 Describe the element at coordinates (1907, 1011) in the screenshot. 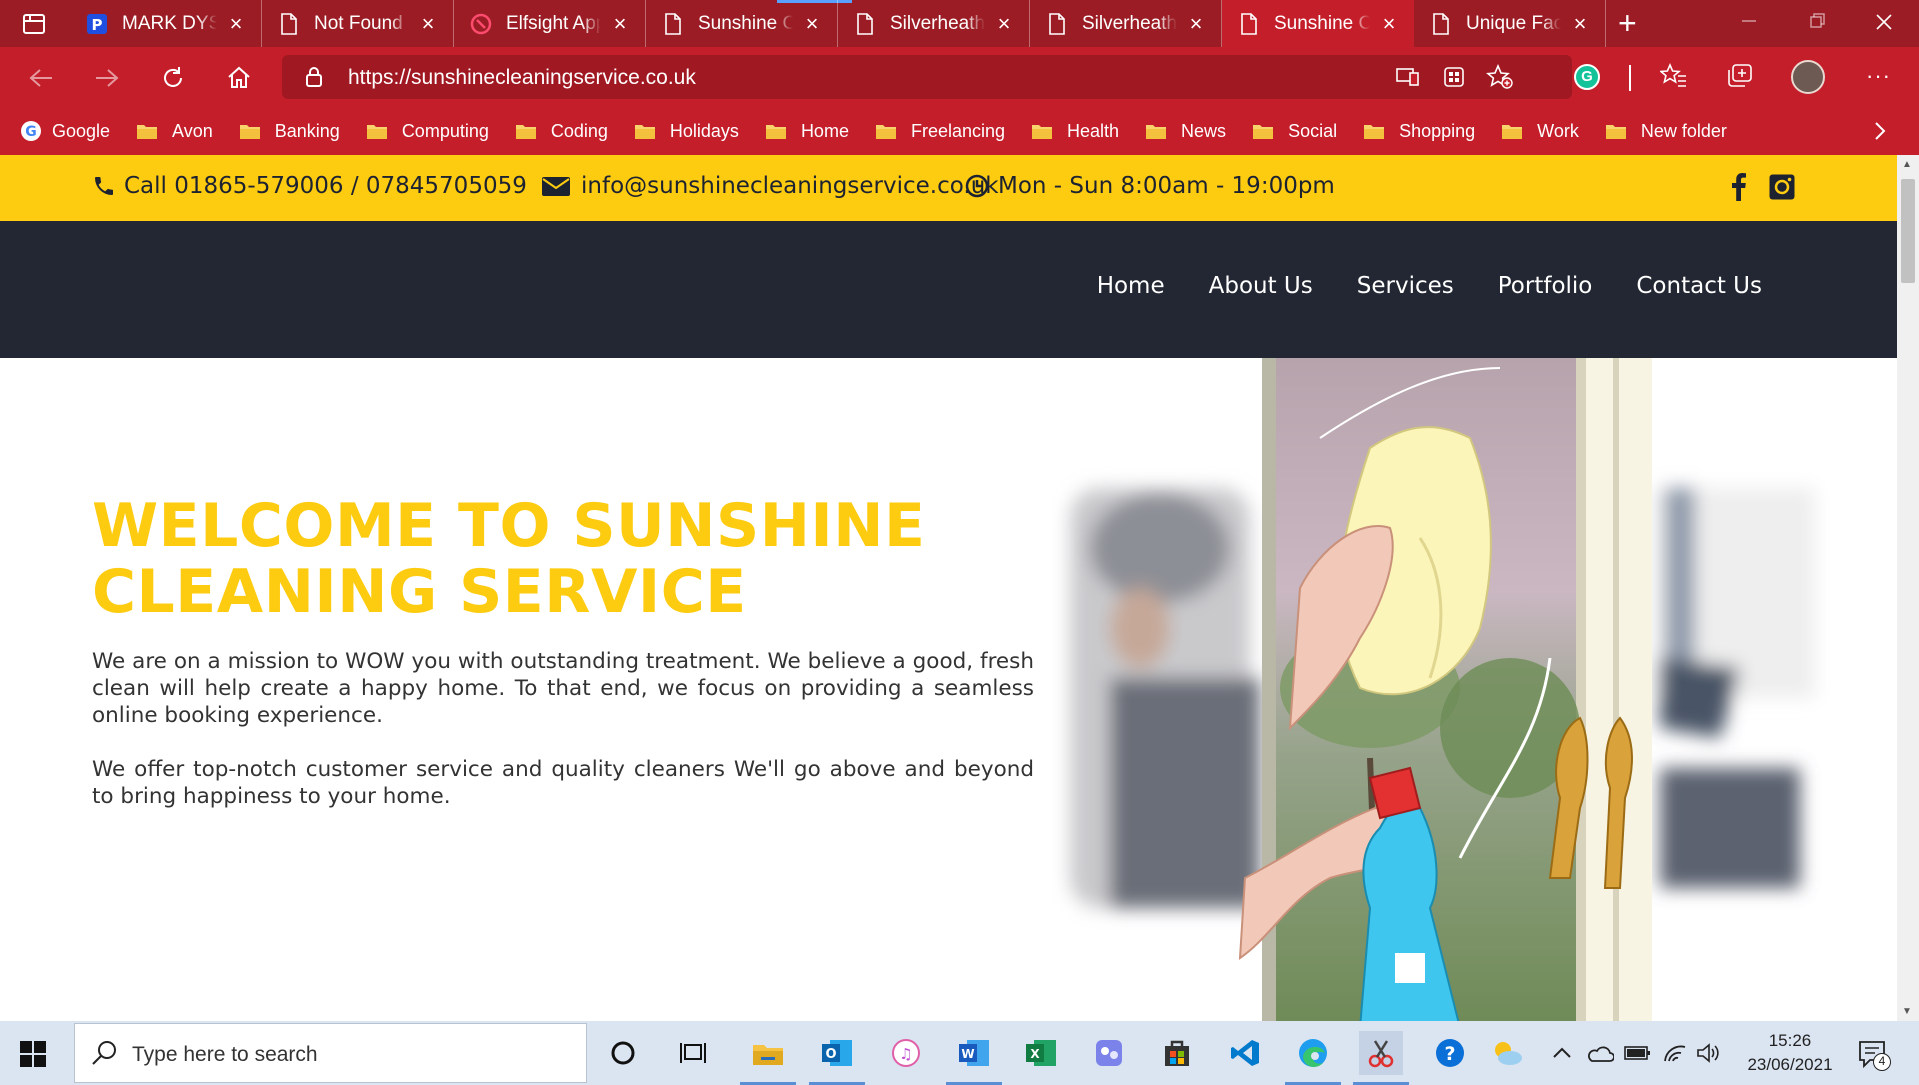

I see `scroll-down-arrow-icon: ▼` at that location.